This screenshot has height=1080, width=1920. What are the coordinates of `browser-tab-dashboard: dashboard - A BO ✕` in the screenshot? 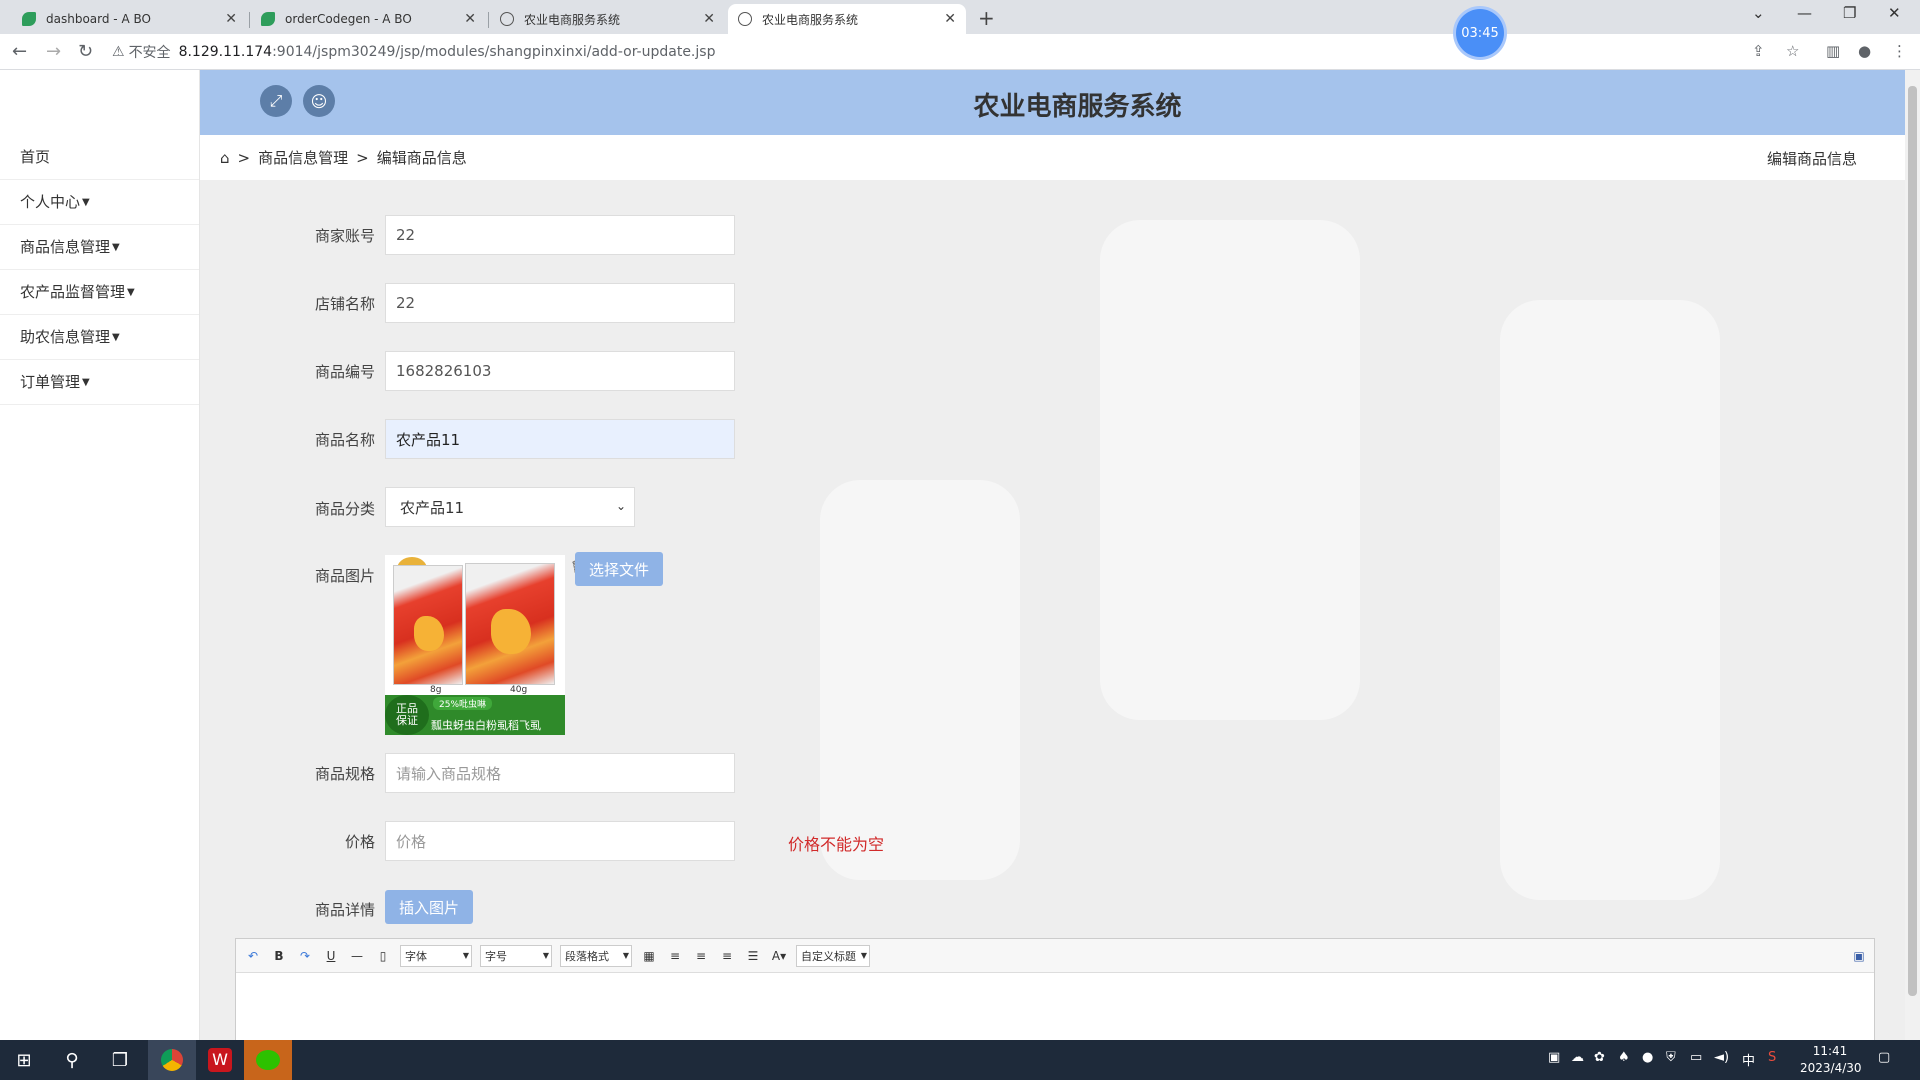 It's located at (129, 19).